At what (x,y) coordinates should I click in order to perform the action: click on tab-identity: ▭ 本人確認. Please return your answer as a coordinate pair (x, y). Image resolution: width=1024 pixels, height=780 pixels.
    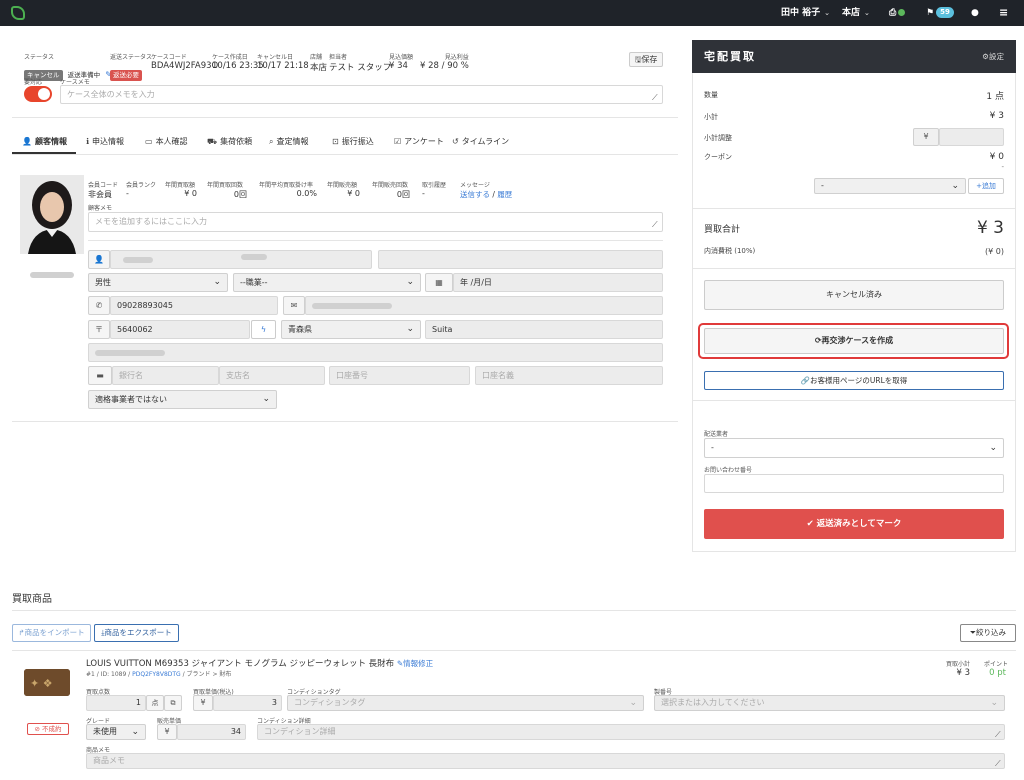
    Looking at the image, I should click on (166, 143).